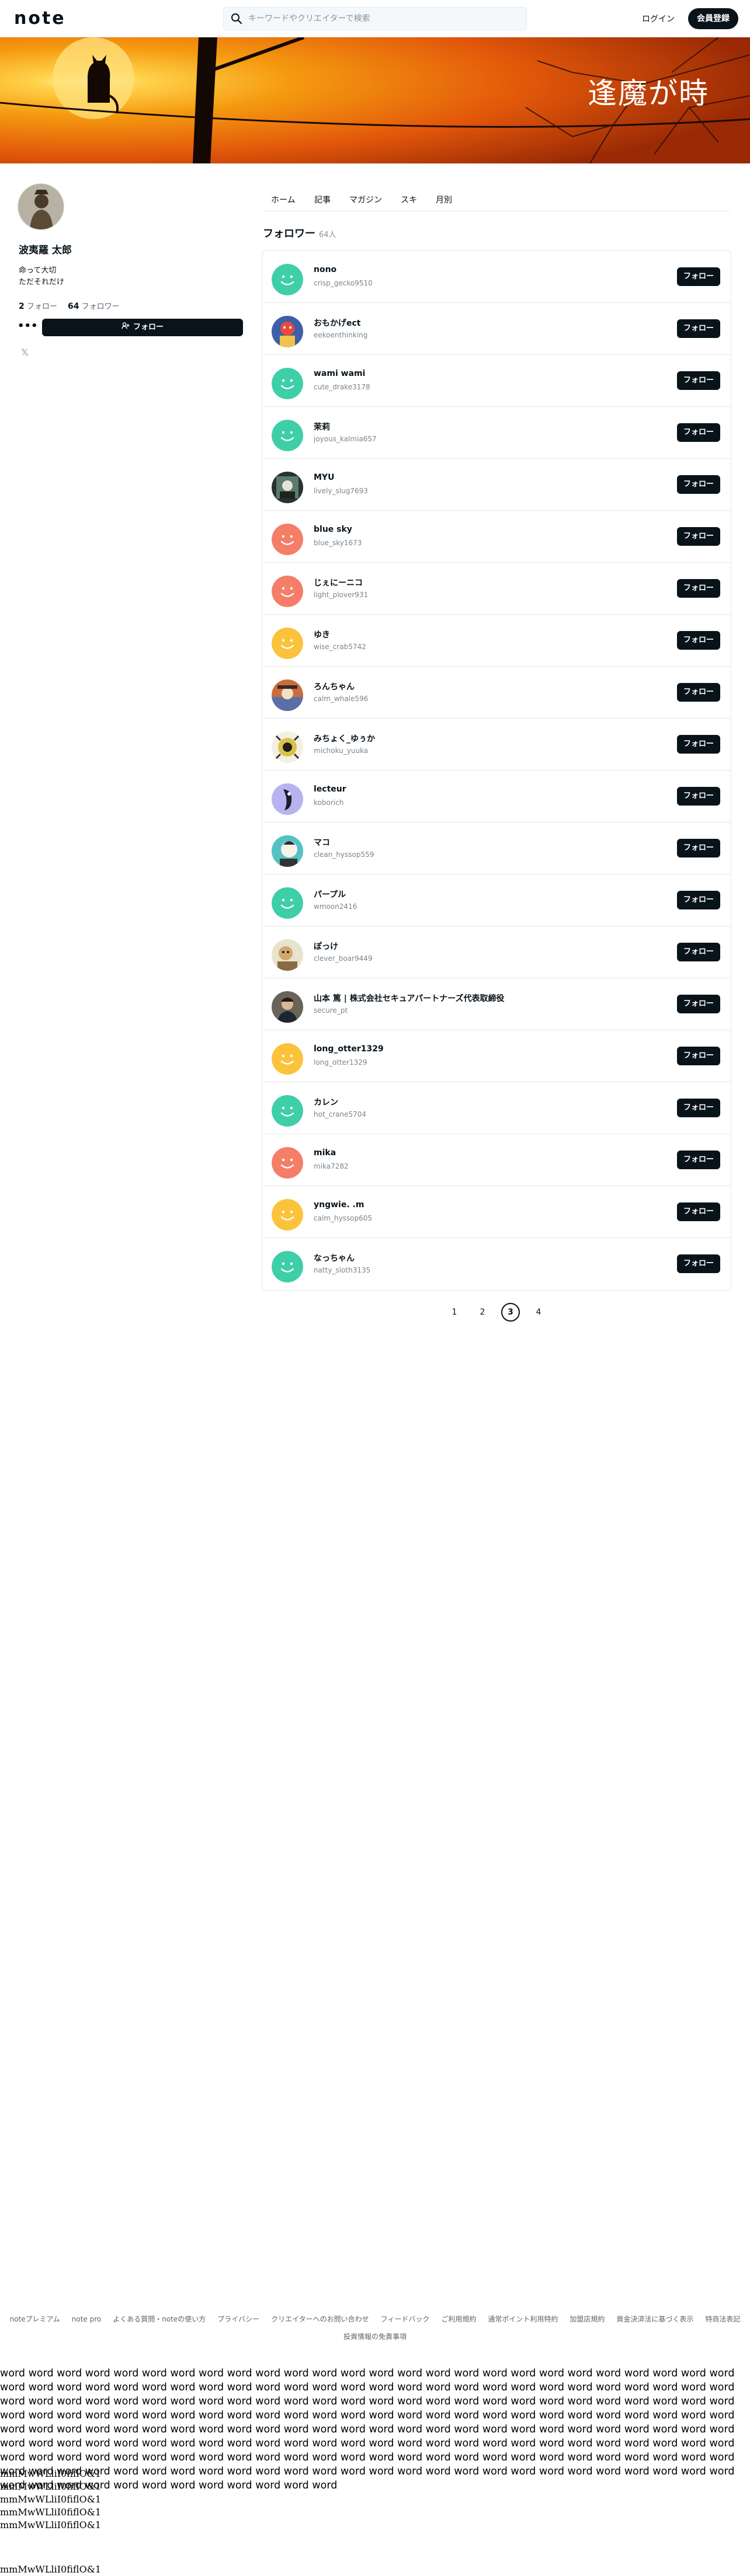 This screenshot has height=2576, width=750. Describe the element at coordinates (324, 478) in the screenshot. I see `follower-name: MYU` at that location.